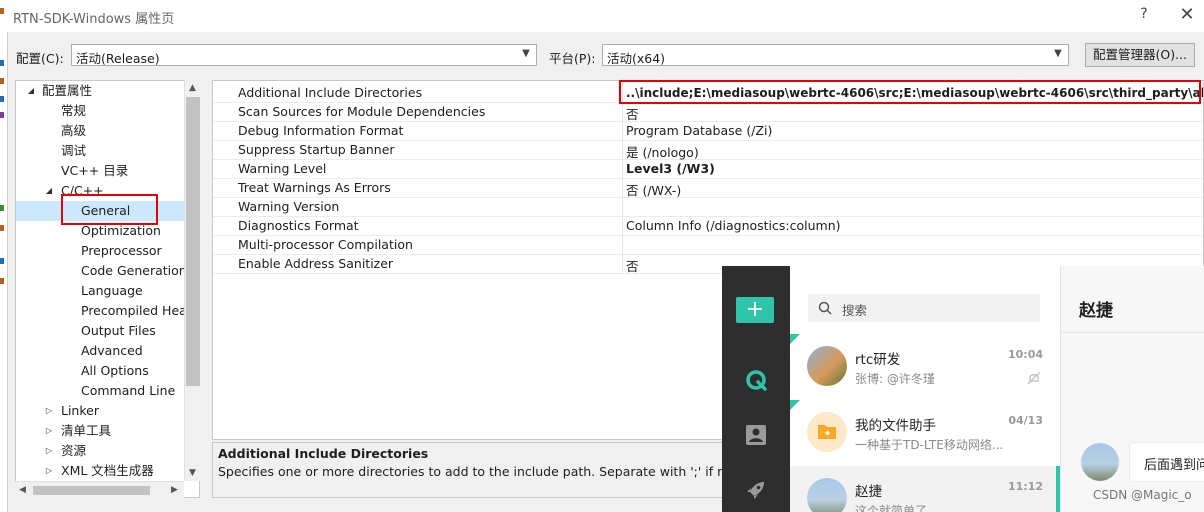 This screenshot has width=1204, height=512. I want to click on configuration-label: 配置(C):, so click(40, 58).